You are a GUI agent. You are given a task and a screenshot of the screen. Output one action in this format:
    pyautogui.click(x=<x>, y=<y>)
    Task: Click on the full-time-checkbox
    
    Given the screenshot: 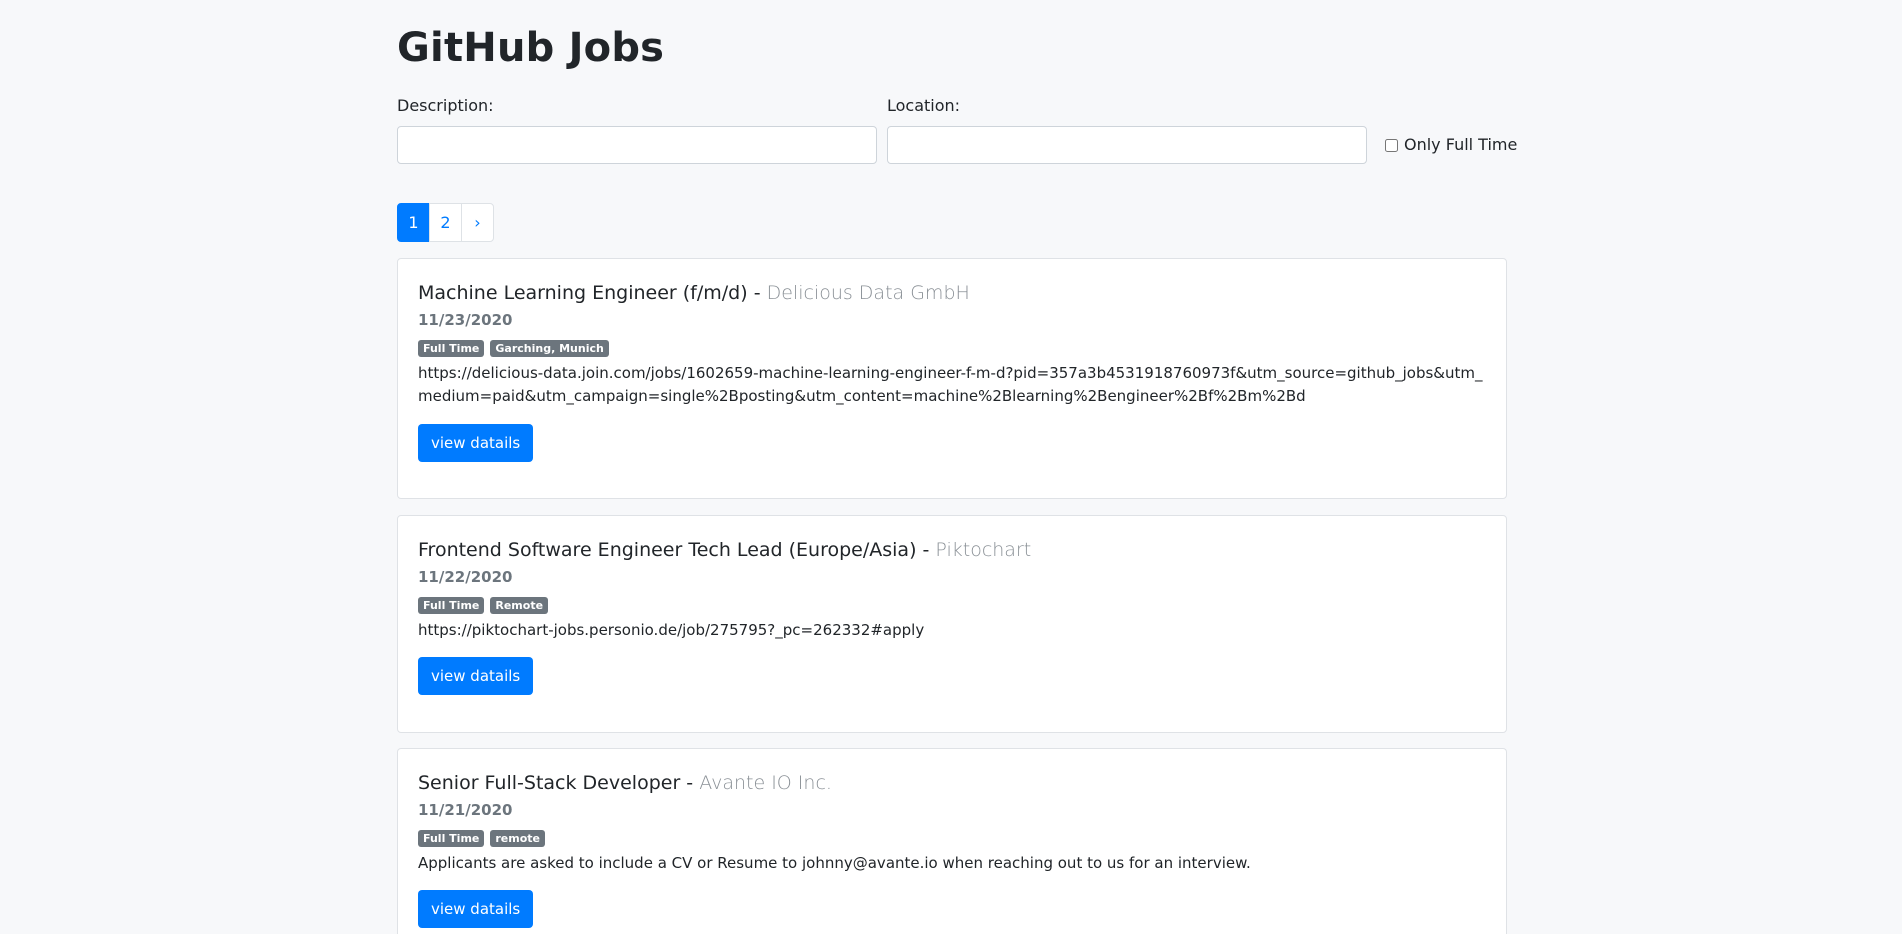 What is the action you would take?
    pyautogui.click(x=1391, y=145)
    